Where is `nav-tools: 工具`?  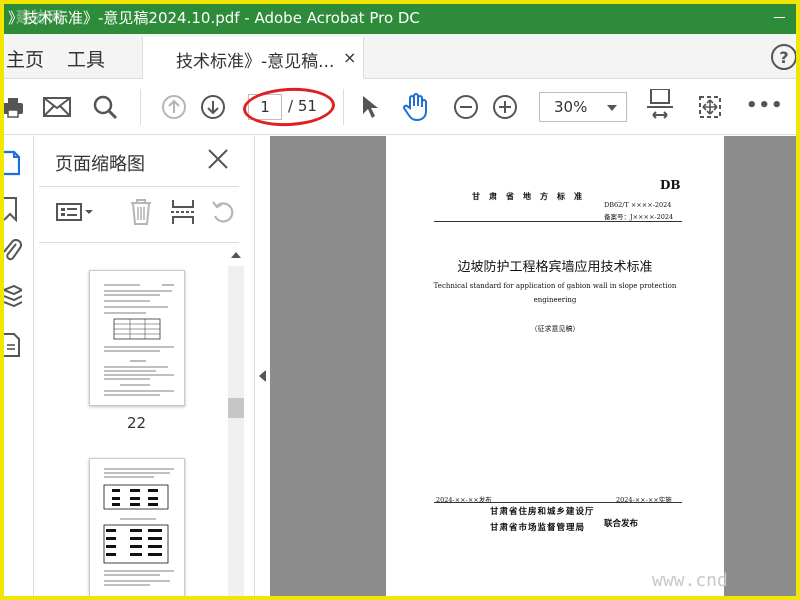 nav-tools: 工具 is located at coordinates (86, 58).